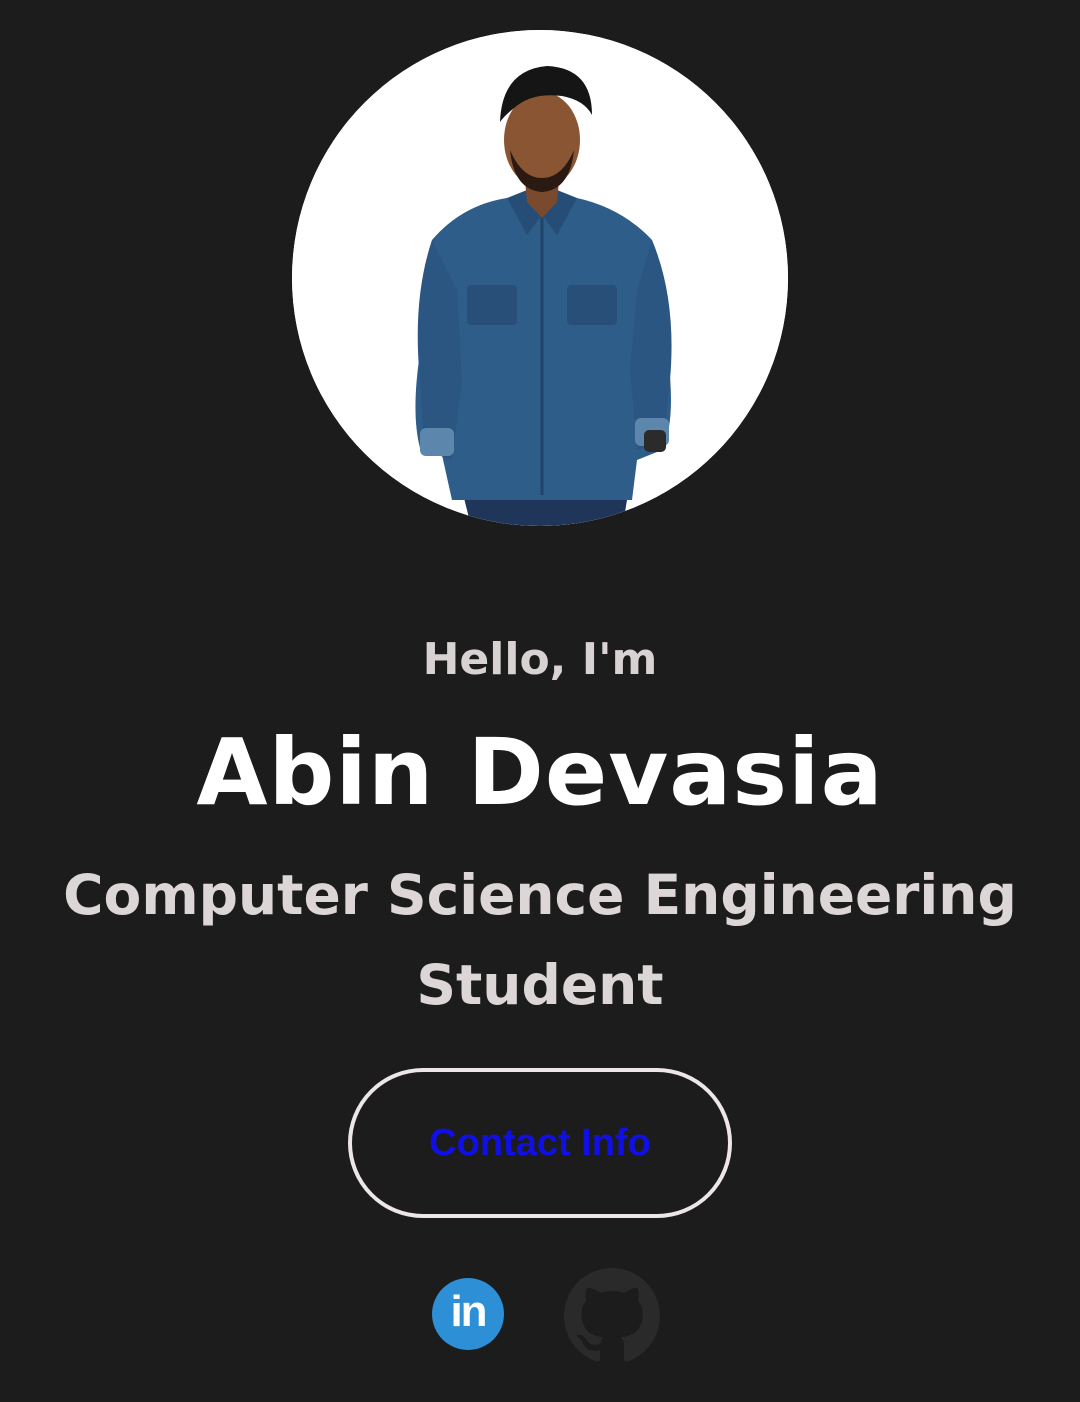 The height and width of the screenshot is (1402, 1080). I want to click on profile-subtitle: Computer Science Engineering Student, so click(540, 940).